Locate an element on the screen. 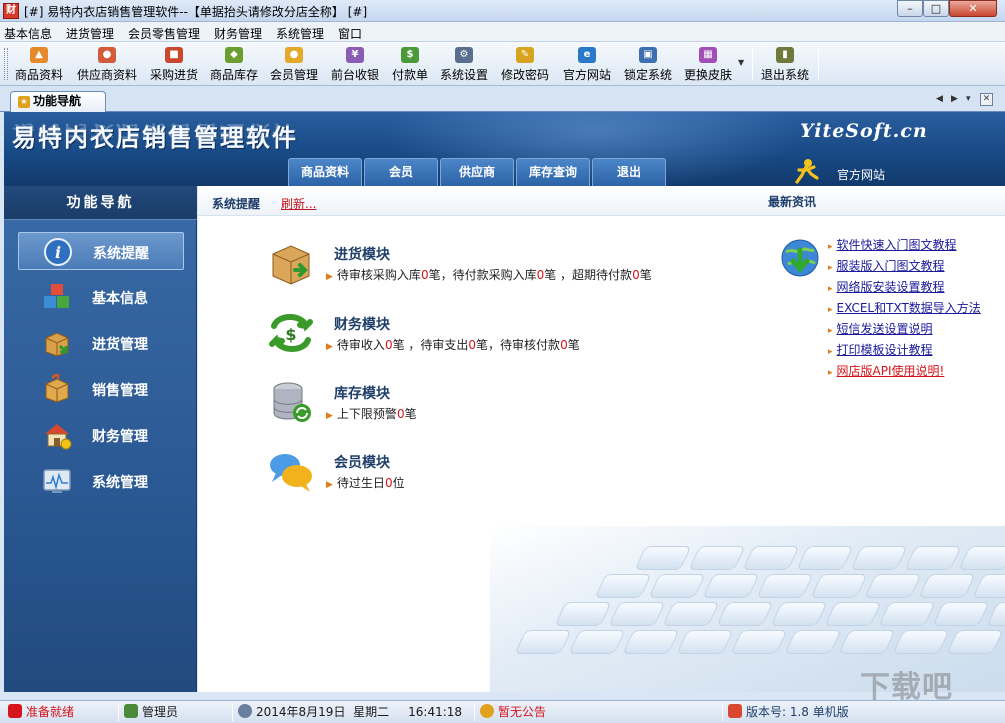 The image size is (1005, 723). banner-tab-supplier: 供应商 is located at coordinates (477, 172).